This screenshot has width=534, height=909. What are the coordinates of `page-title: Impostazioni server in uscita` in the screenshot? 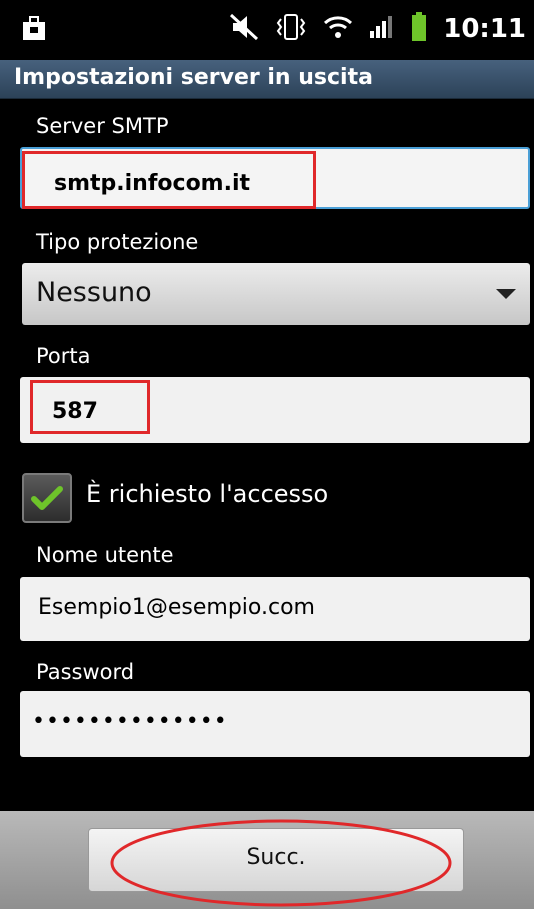 It's located at (193, 77).